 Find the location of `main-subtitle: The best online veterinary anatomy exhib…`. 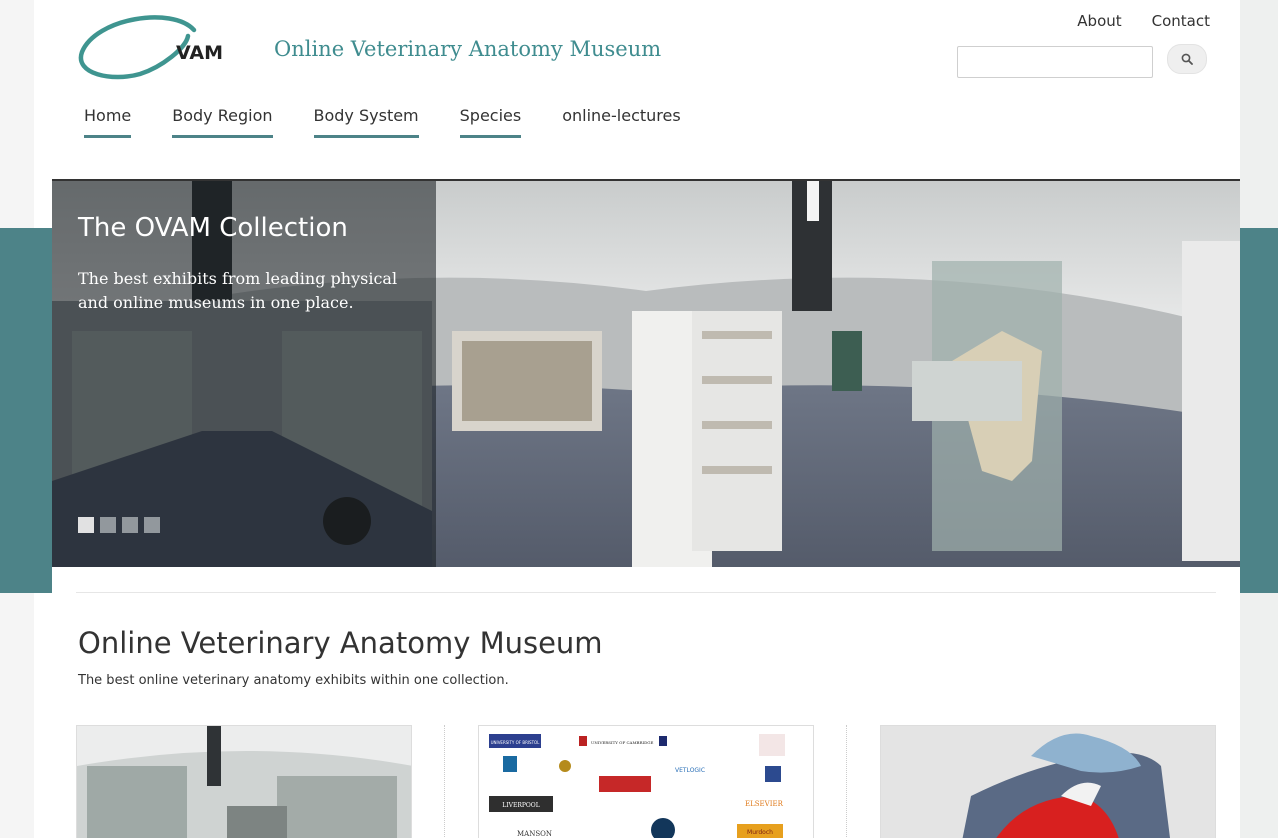

main-subtitle: The best online veterinary anatomy exhib… is located at coordinates (293, 680).